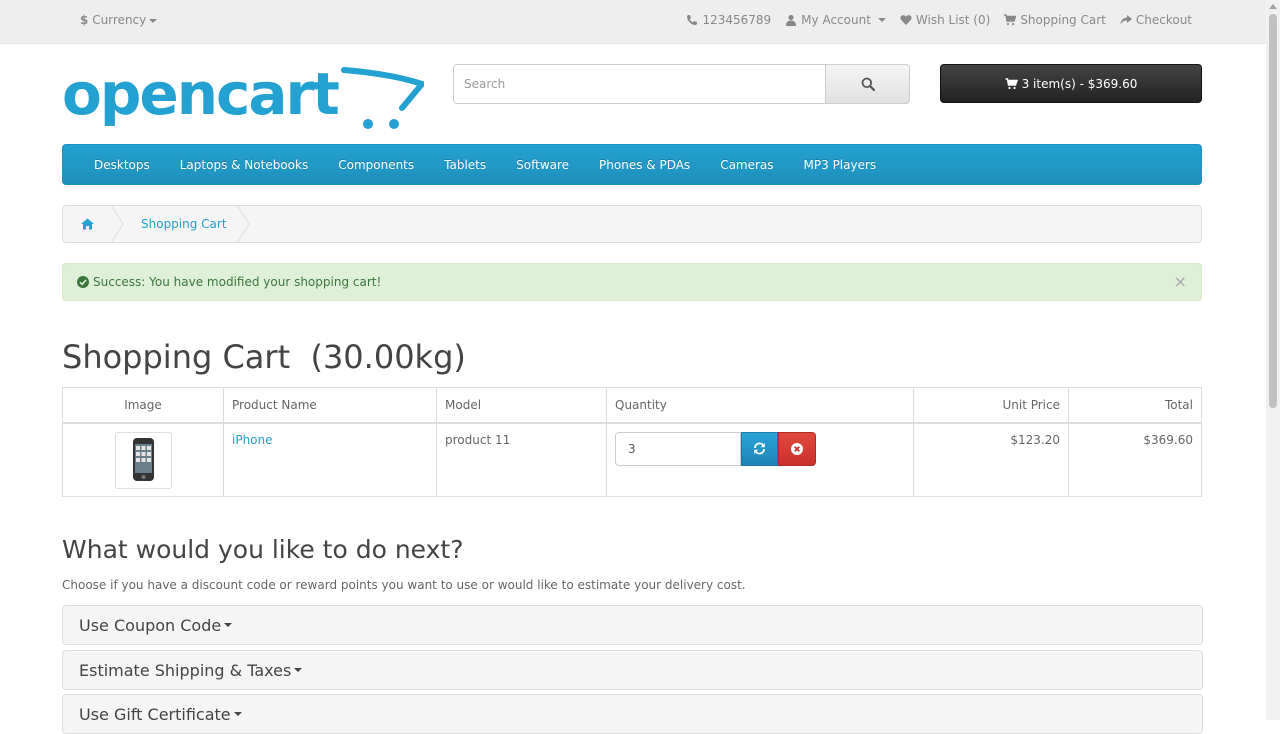 This screenshot has width=1280, height=734. Describe the element at coordinates (150, 625) in the screenshot. I see `coupon-panel-title: Use Coupon Code` at that location.